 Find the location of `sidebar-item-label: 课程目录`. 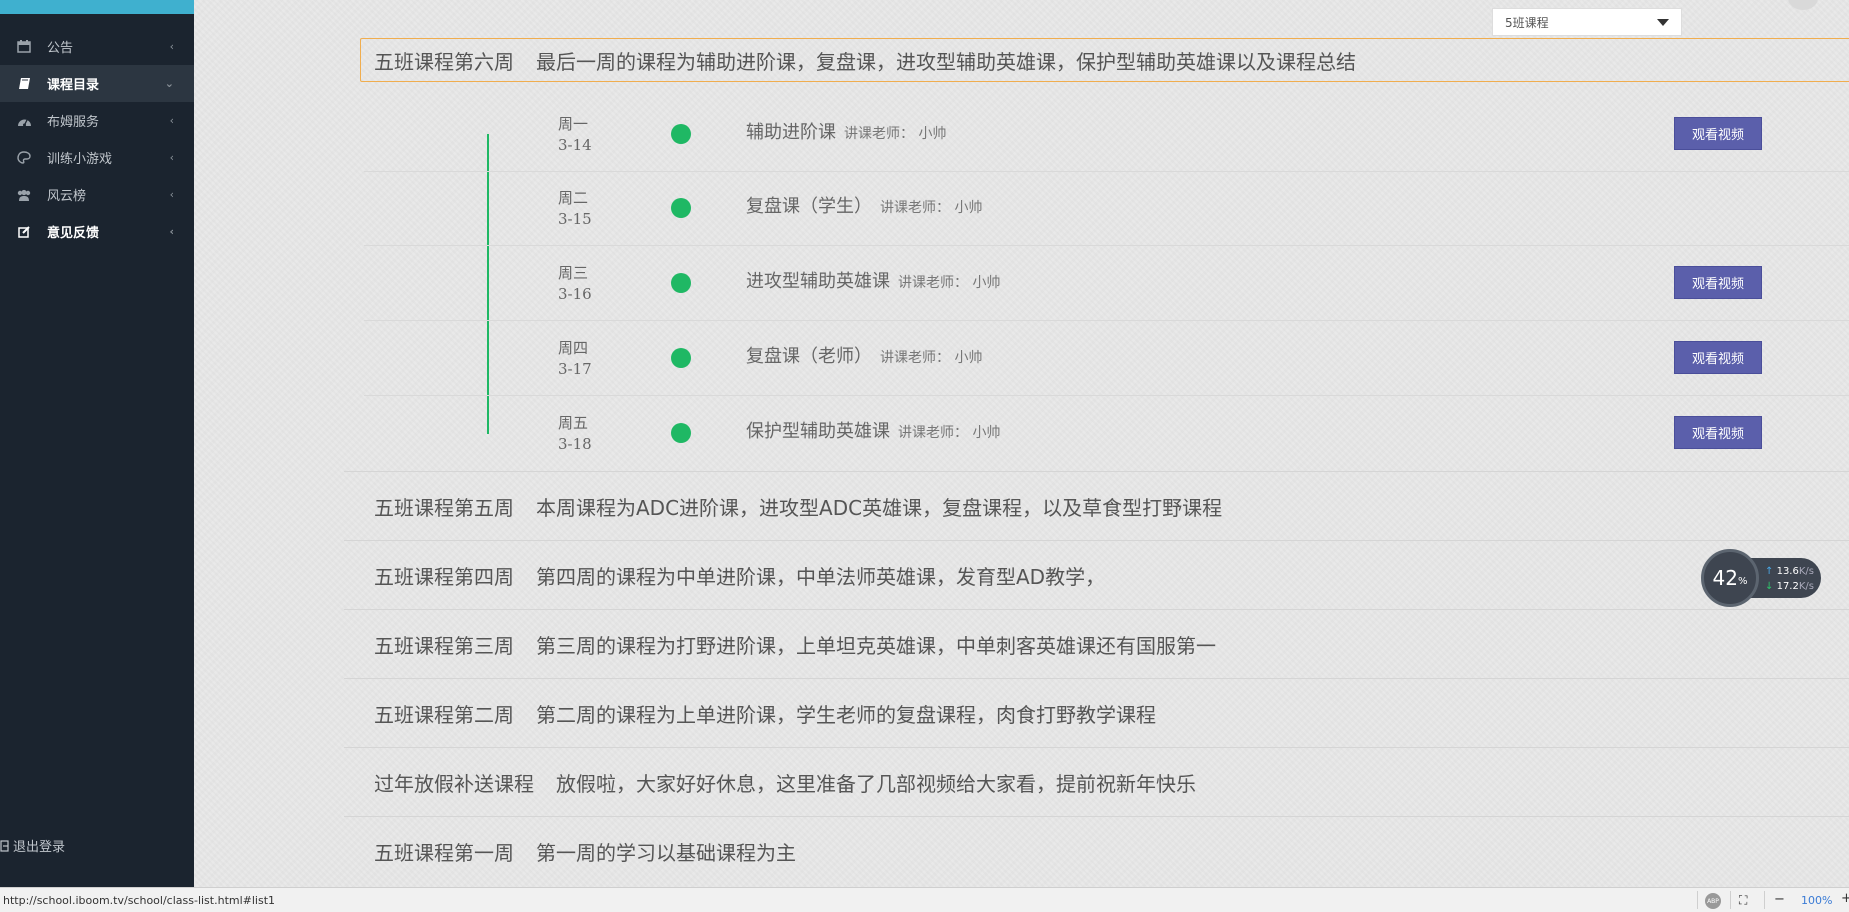

sidebar-item-label: 课程目录 is located at coordinates (73, 85).